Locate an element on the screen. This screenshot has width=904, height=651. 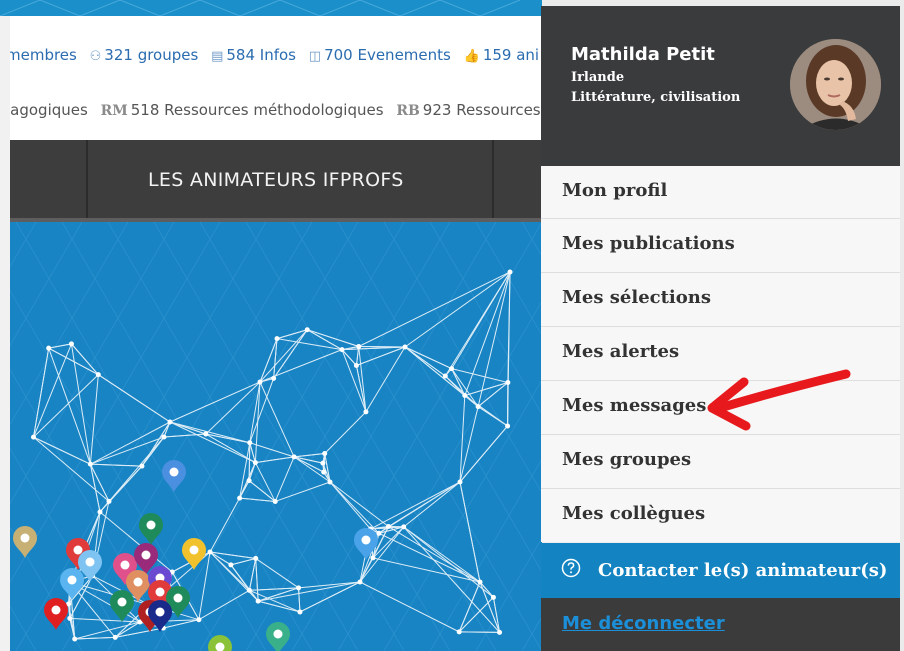
menu-item-profile: Mon profil is located at coordinates (720, 192).